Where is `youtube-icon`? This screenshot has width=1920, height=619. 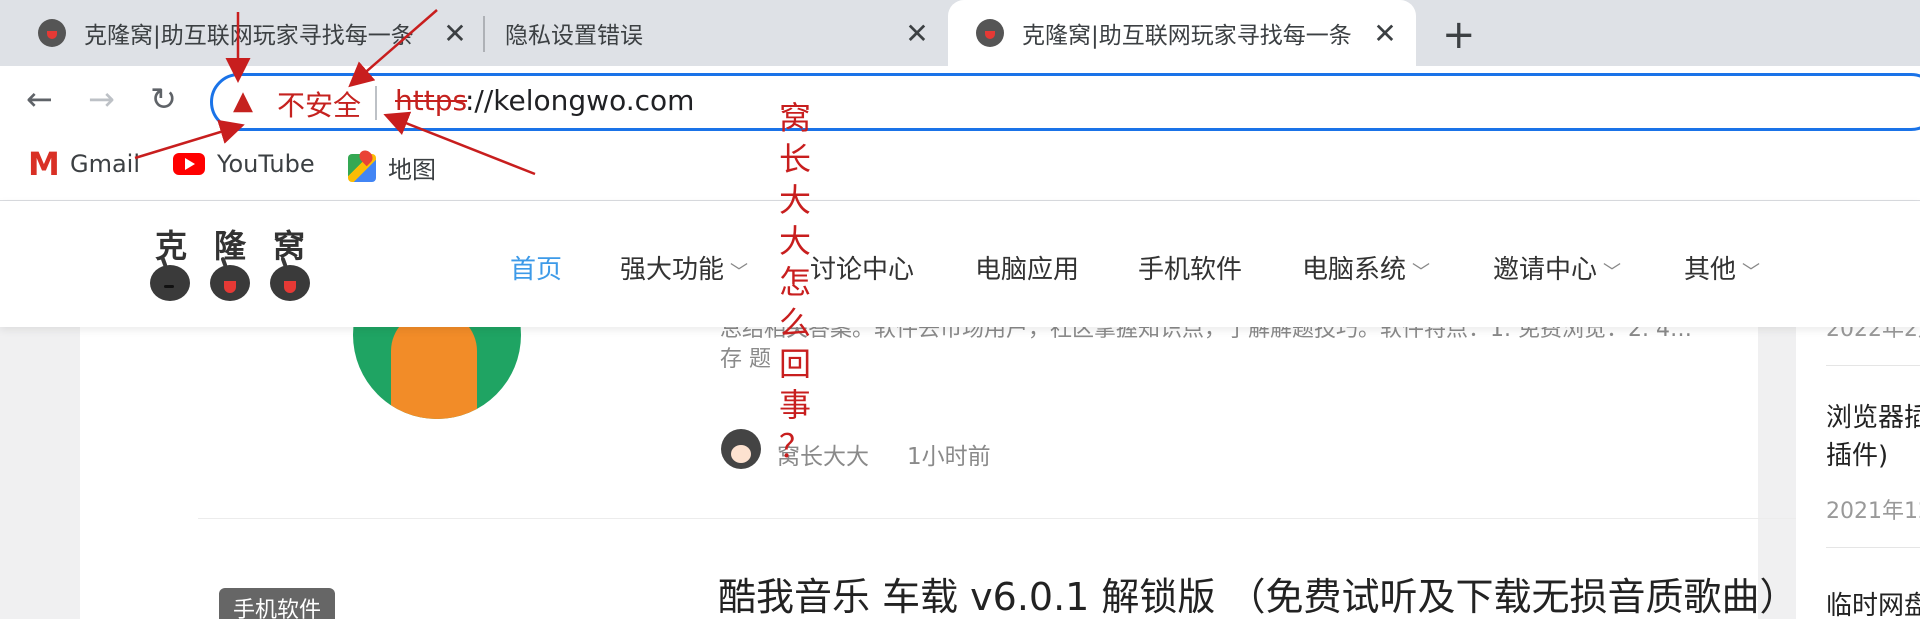
youtube-icon is located at coordinates (189, 164).